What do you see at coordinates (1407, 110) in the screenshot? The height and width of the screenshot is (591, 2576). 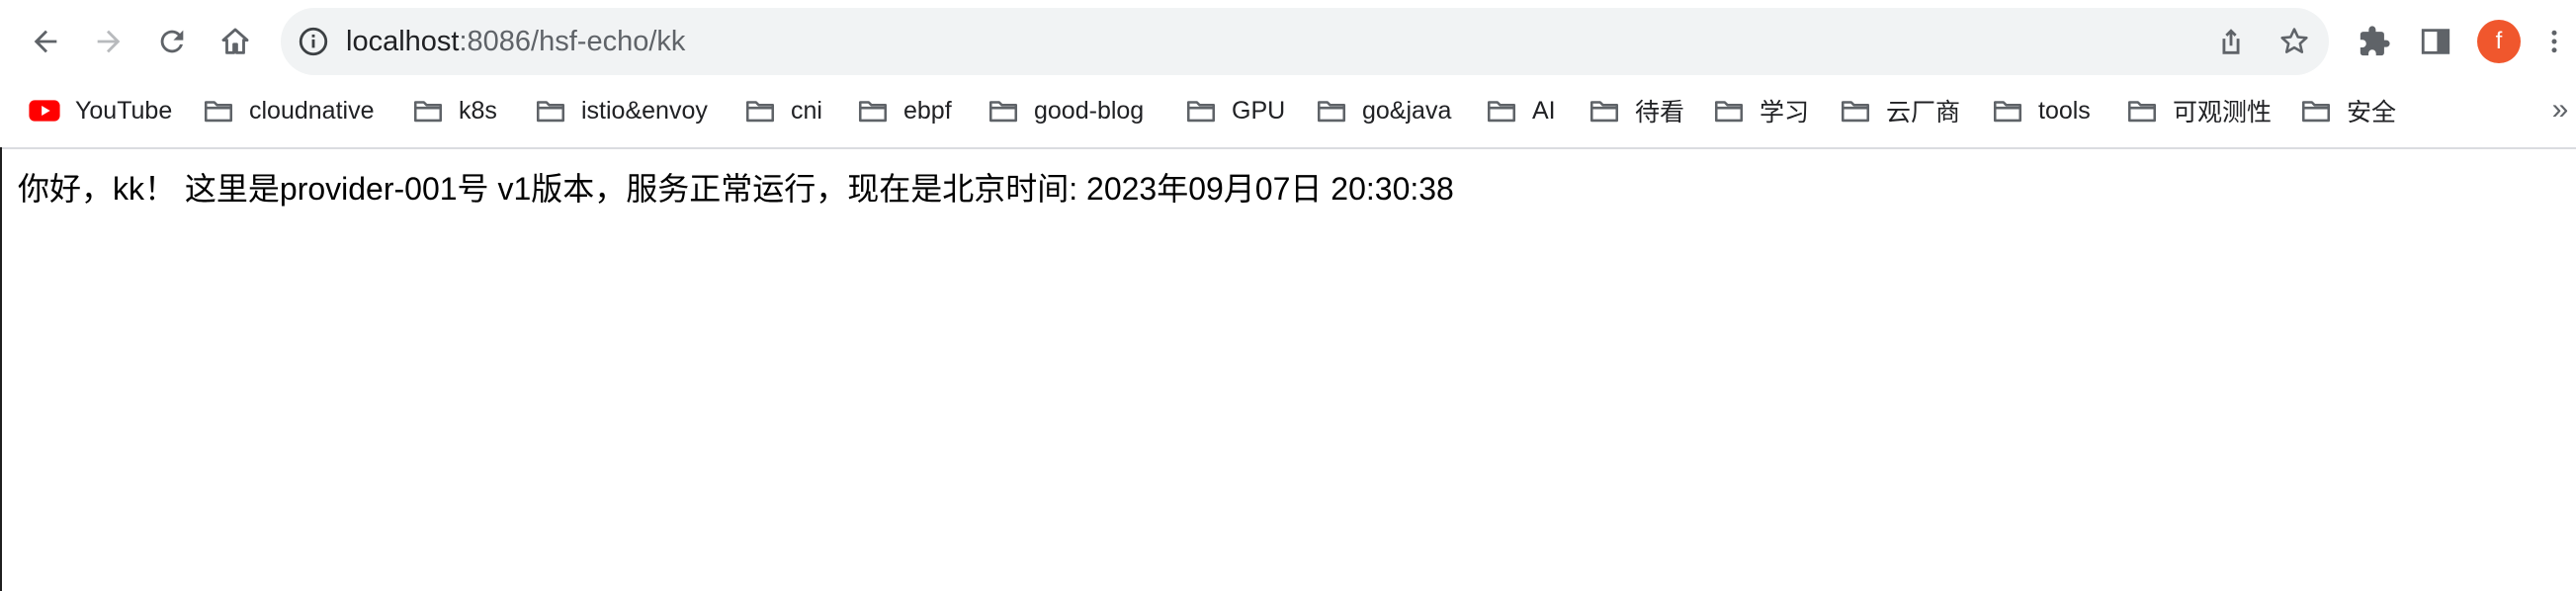 I see `bookmark-label: go&java` at bounding box center [1407, 110].